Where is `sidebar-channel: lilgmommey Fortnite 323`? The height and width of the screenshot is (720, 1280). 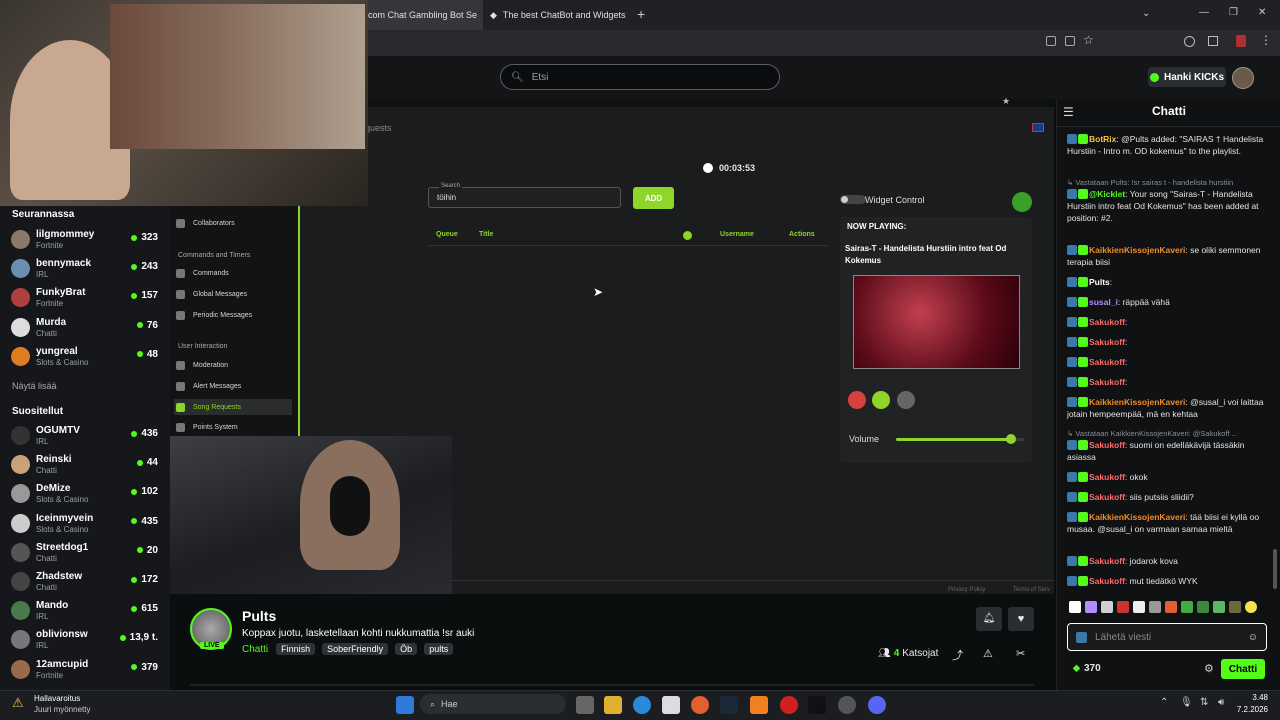
sidebar-channel: lilgmommey Fortnite 323 is located at coordinates (85, 240).